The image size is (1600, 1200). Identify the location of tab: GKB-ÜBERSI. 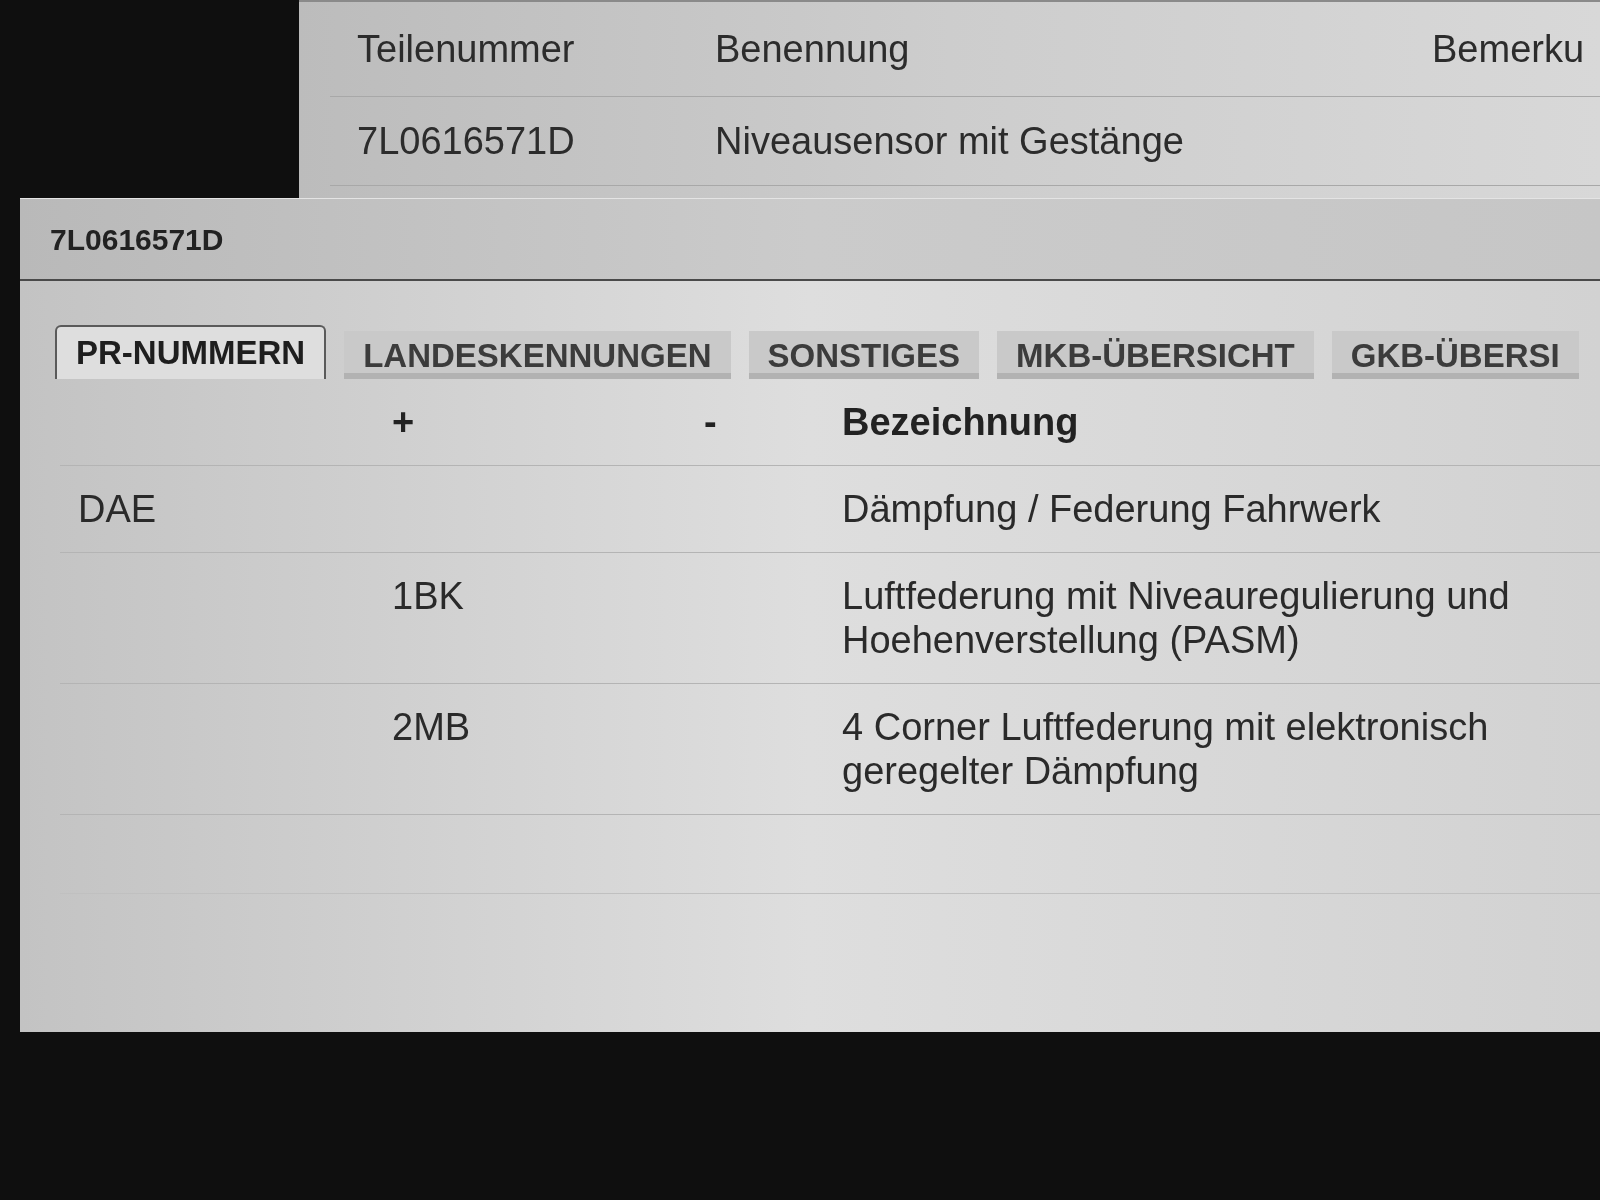
(1455, 355).